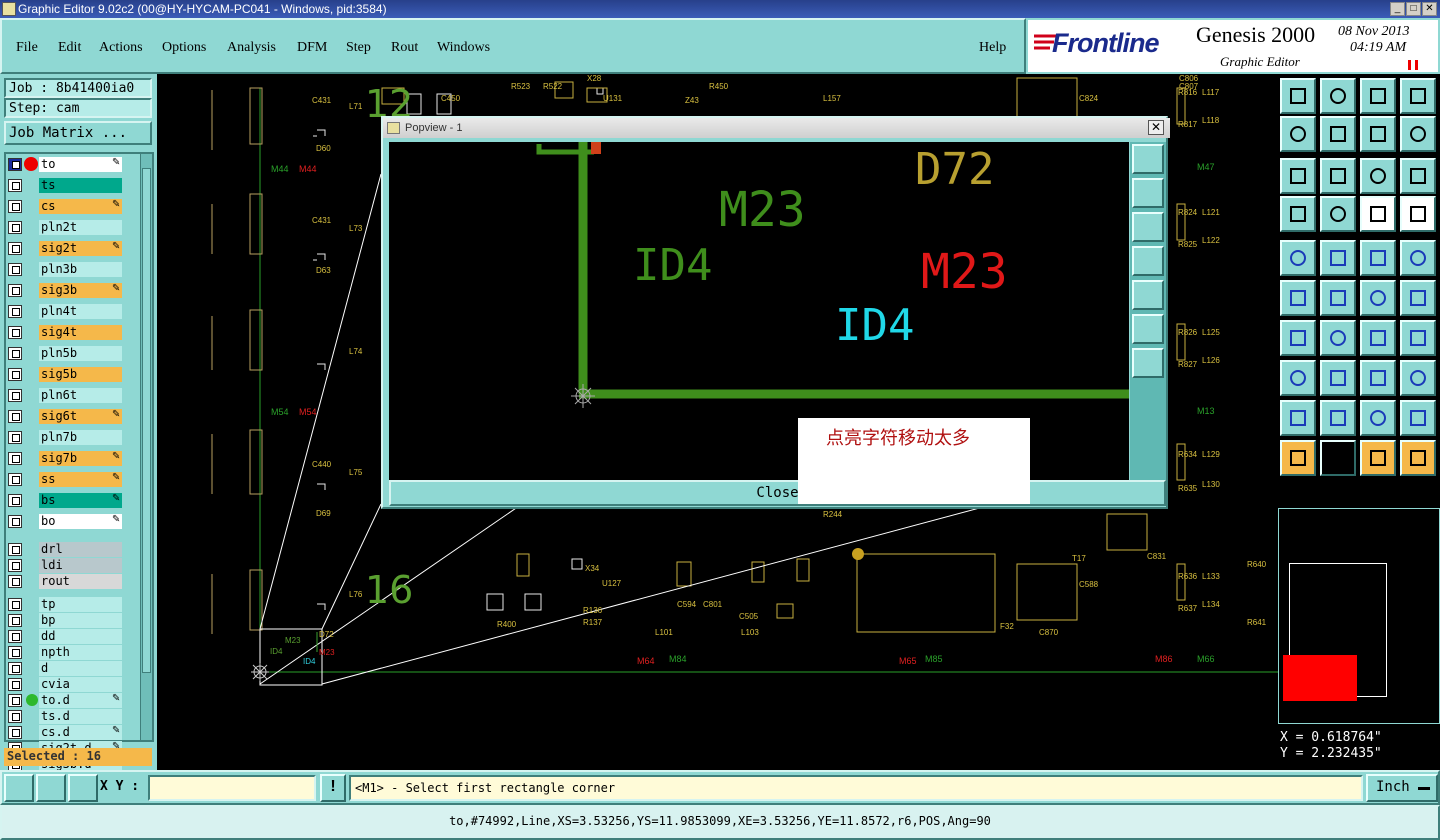  What do you see at coordinates (66, 185) in the screenshot?
I see `layer-row-ts: ts` at bounding box center [66, 185].